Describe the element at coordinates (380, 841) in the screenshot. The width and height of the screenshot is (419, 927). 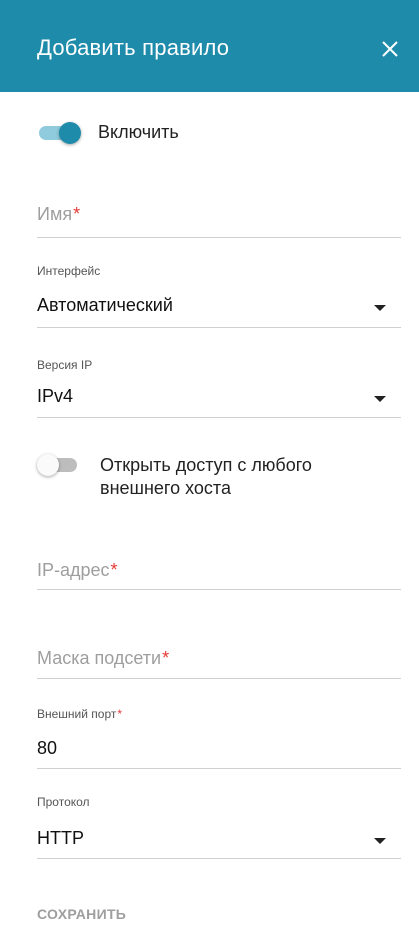
I see `protocol-chevron-down-icon` at that location.